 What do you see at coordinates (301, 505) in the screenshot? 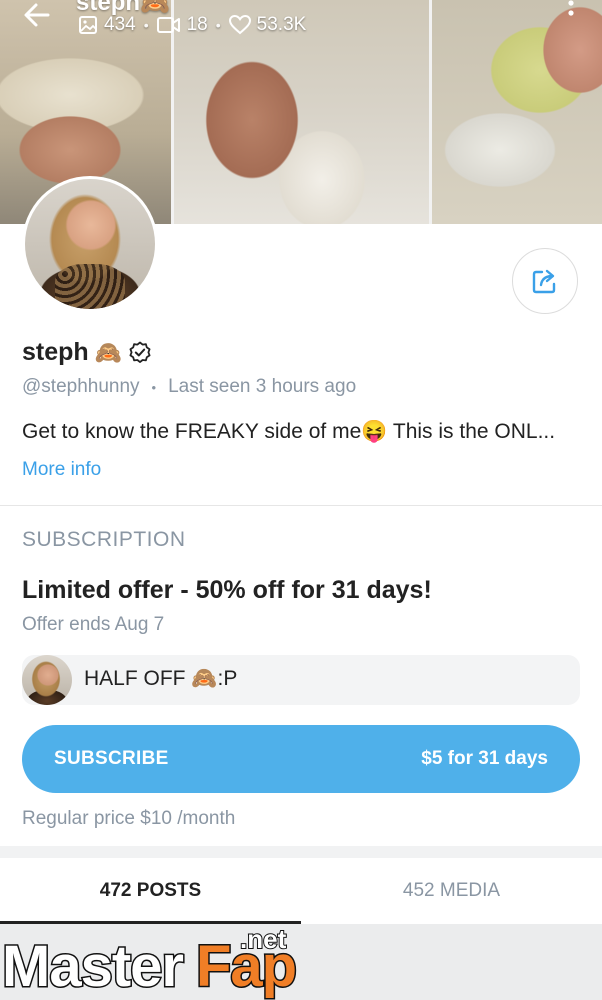
I see `section-divider` at bounding box center [301, 505].